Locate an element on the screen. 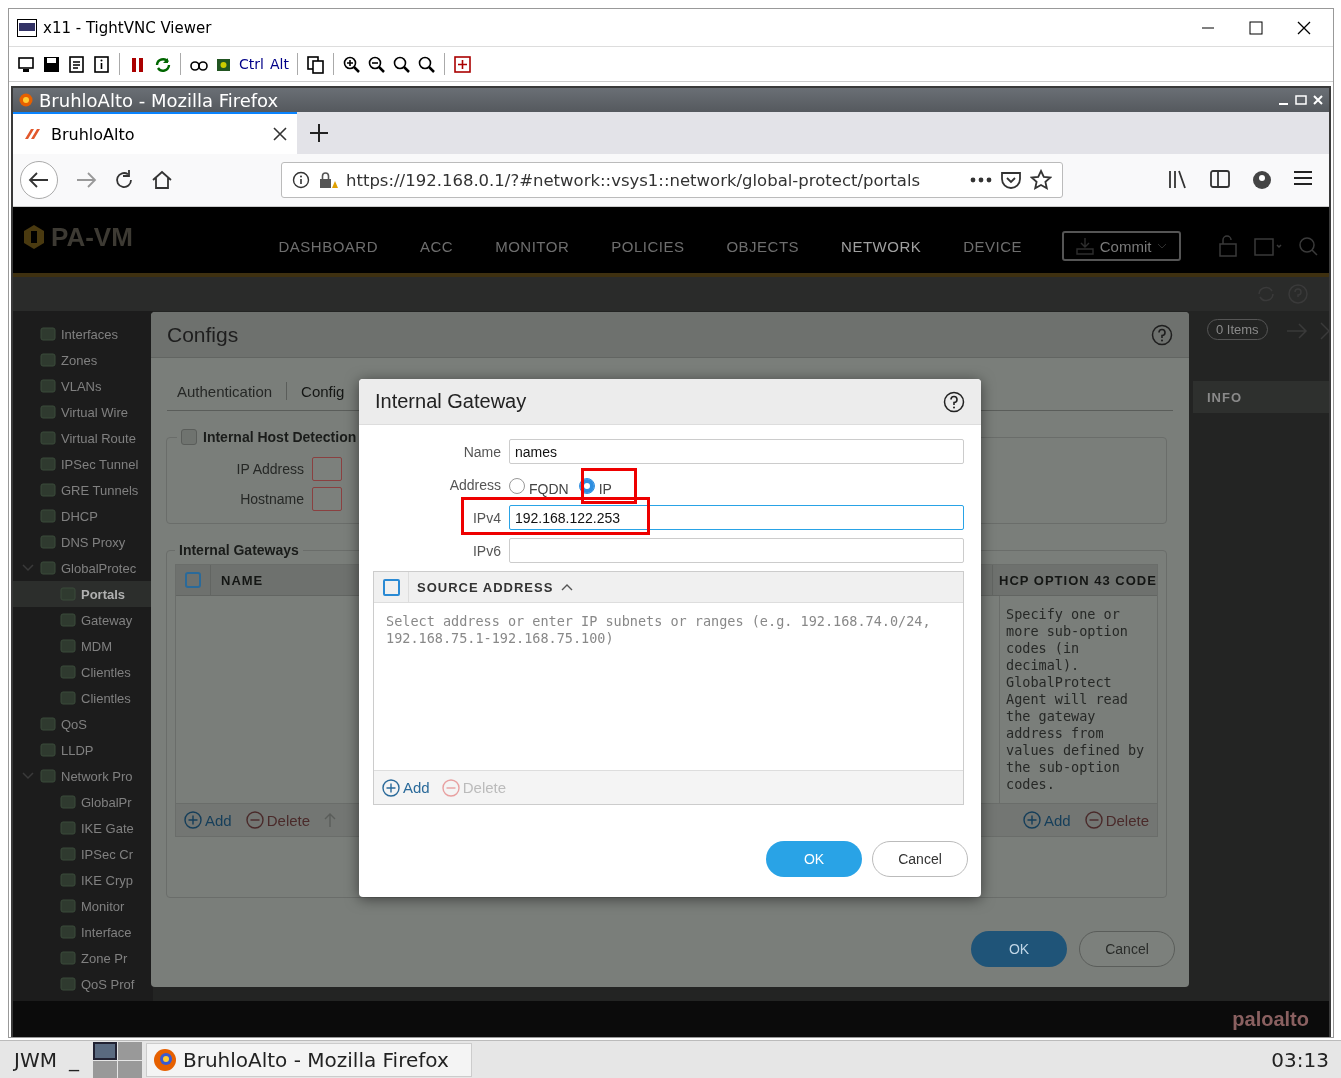 Image resolution: width=1341 pixels, height=1078 pixels. help-icon is located at coordinates (954, 401).